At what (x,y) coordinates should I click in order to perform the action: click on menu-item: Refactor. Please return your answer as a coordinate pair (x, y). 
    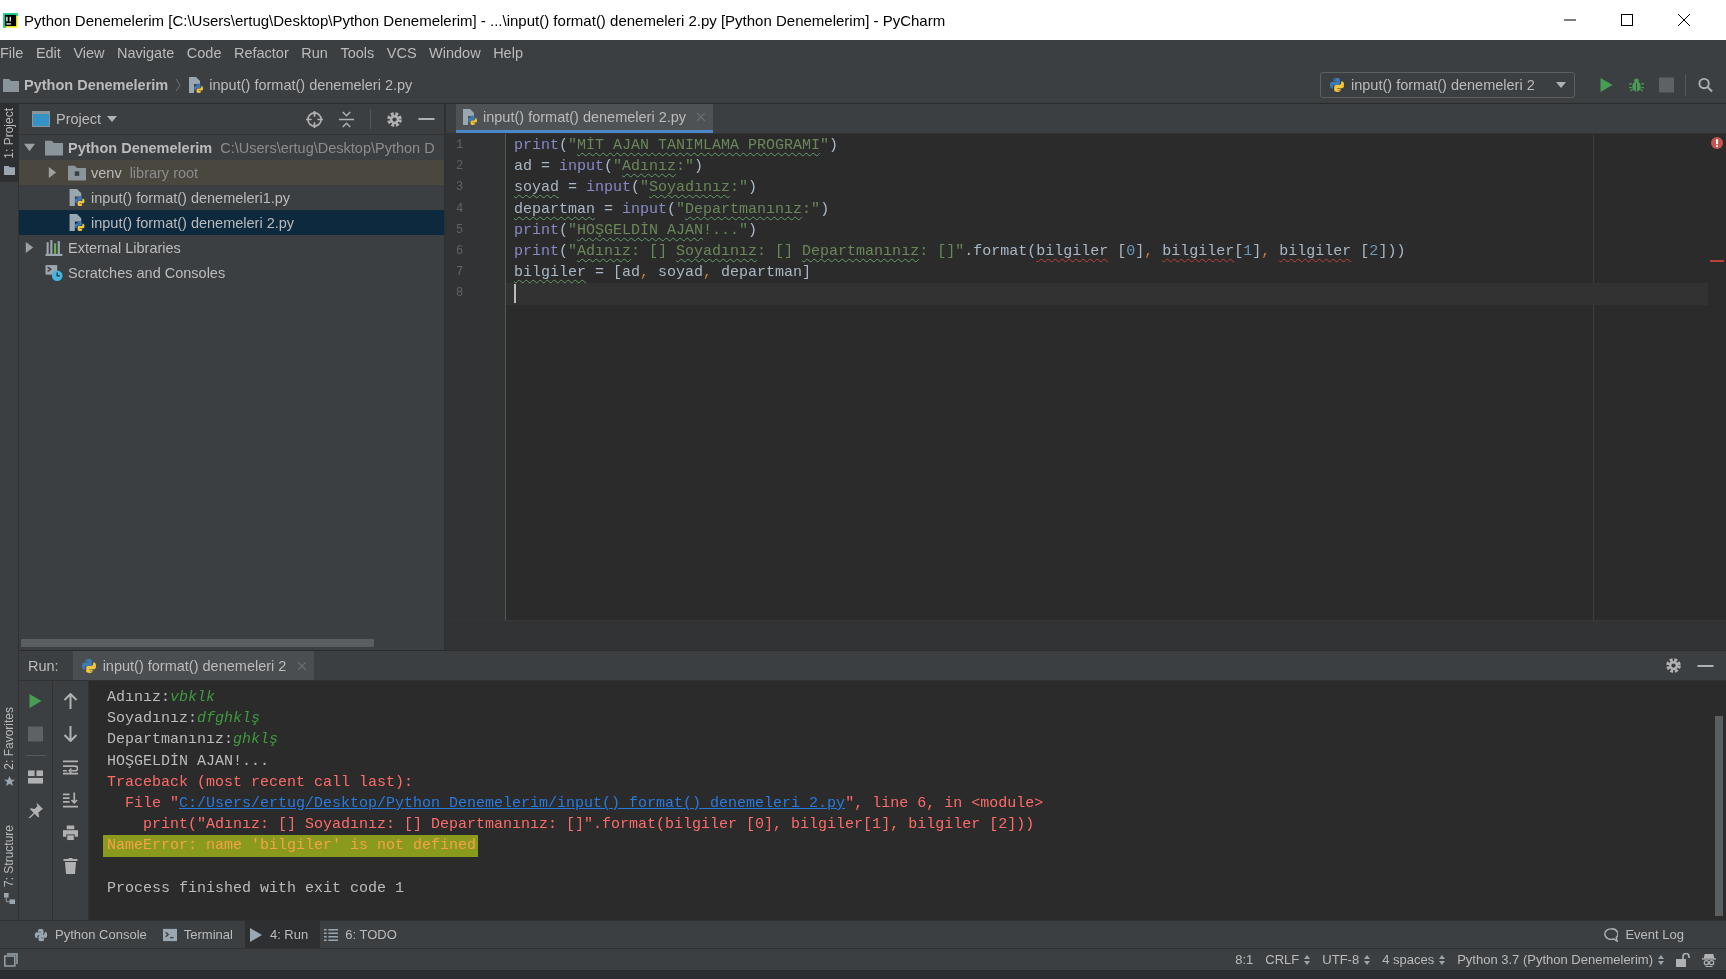
    Looking at the image, I should click on (261, 53).